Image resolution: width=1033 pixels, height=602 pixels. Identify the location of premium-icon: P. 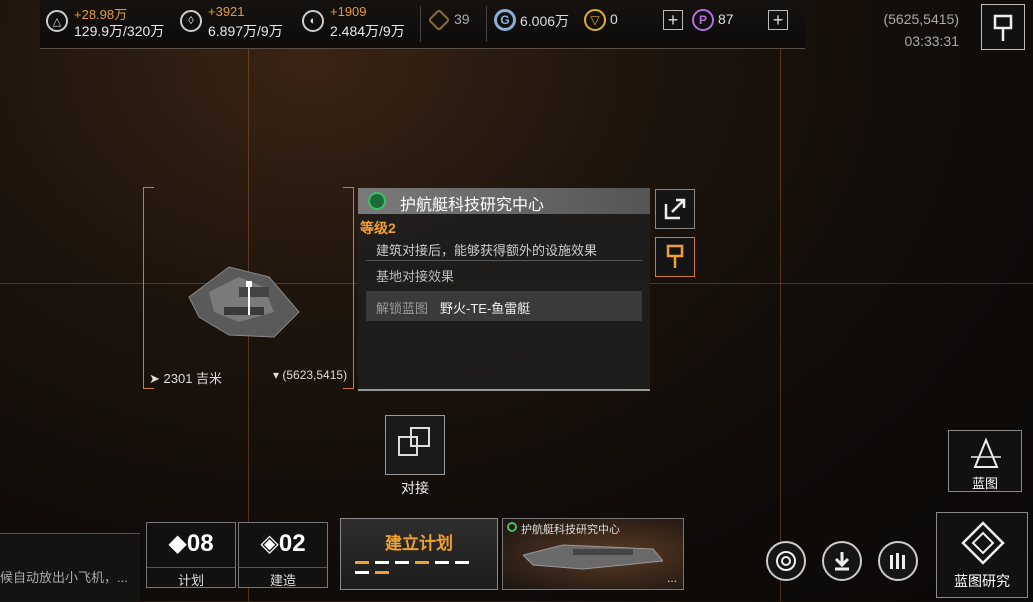
(703, 20).